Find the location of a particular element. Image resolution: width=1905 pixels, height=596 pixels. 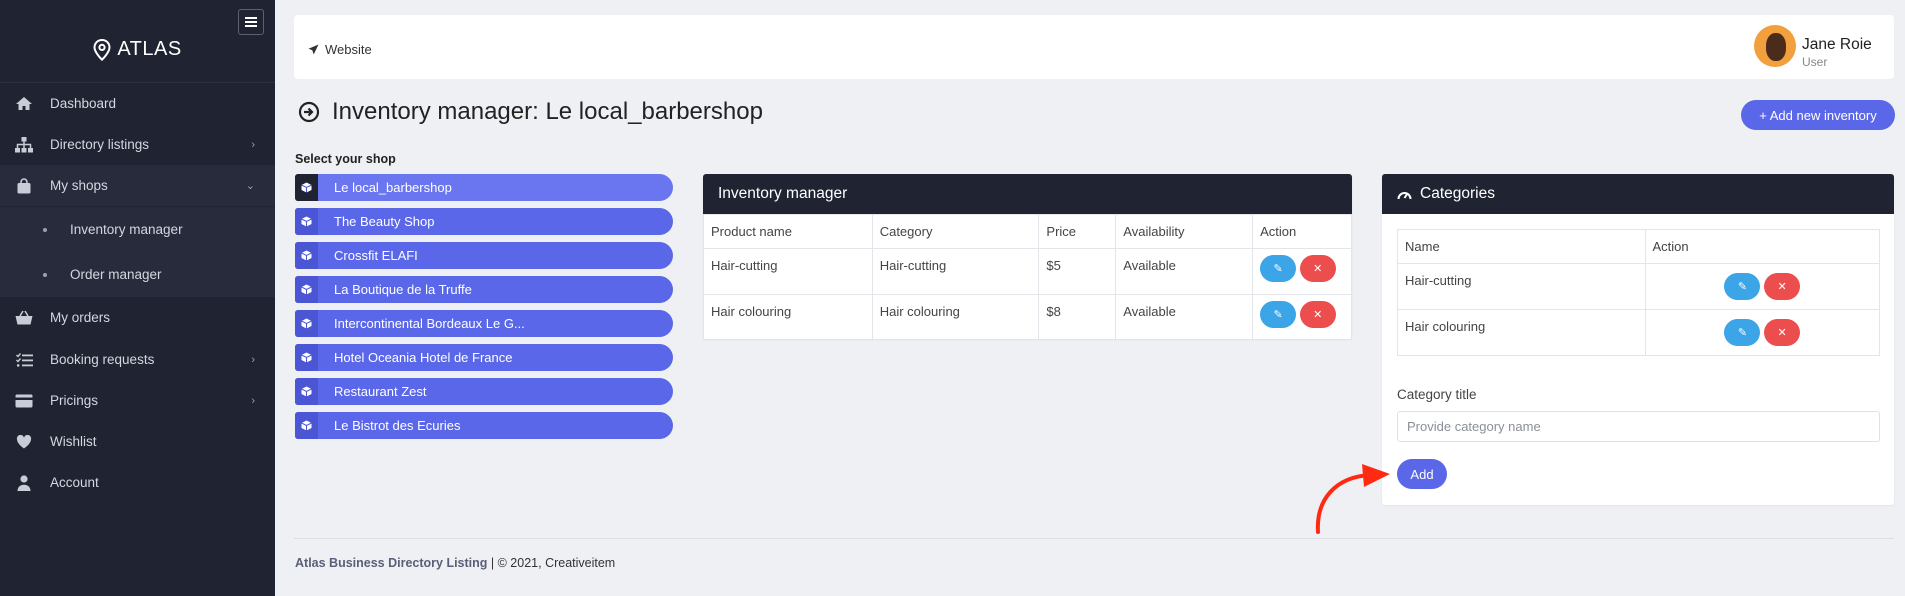

sitemap-icon is located at coordinates (24, 144).